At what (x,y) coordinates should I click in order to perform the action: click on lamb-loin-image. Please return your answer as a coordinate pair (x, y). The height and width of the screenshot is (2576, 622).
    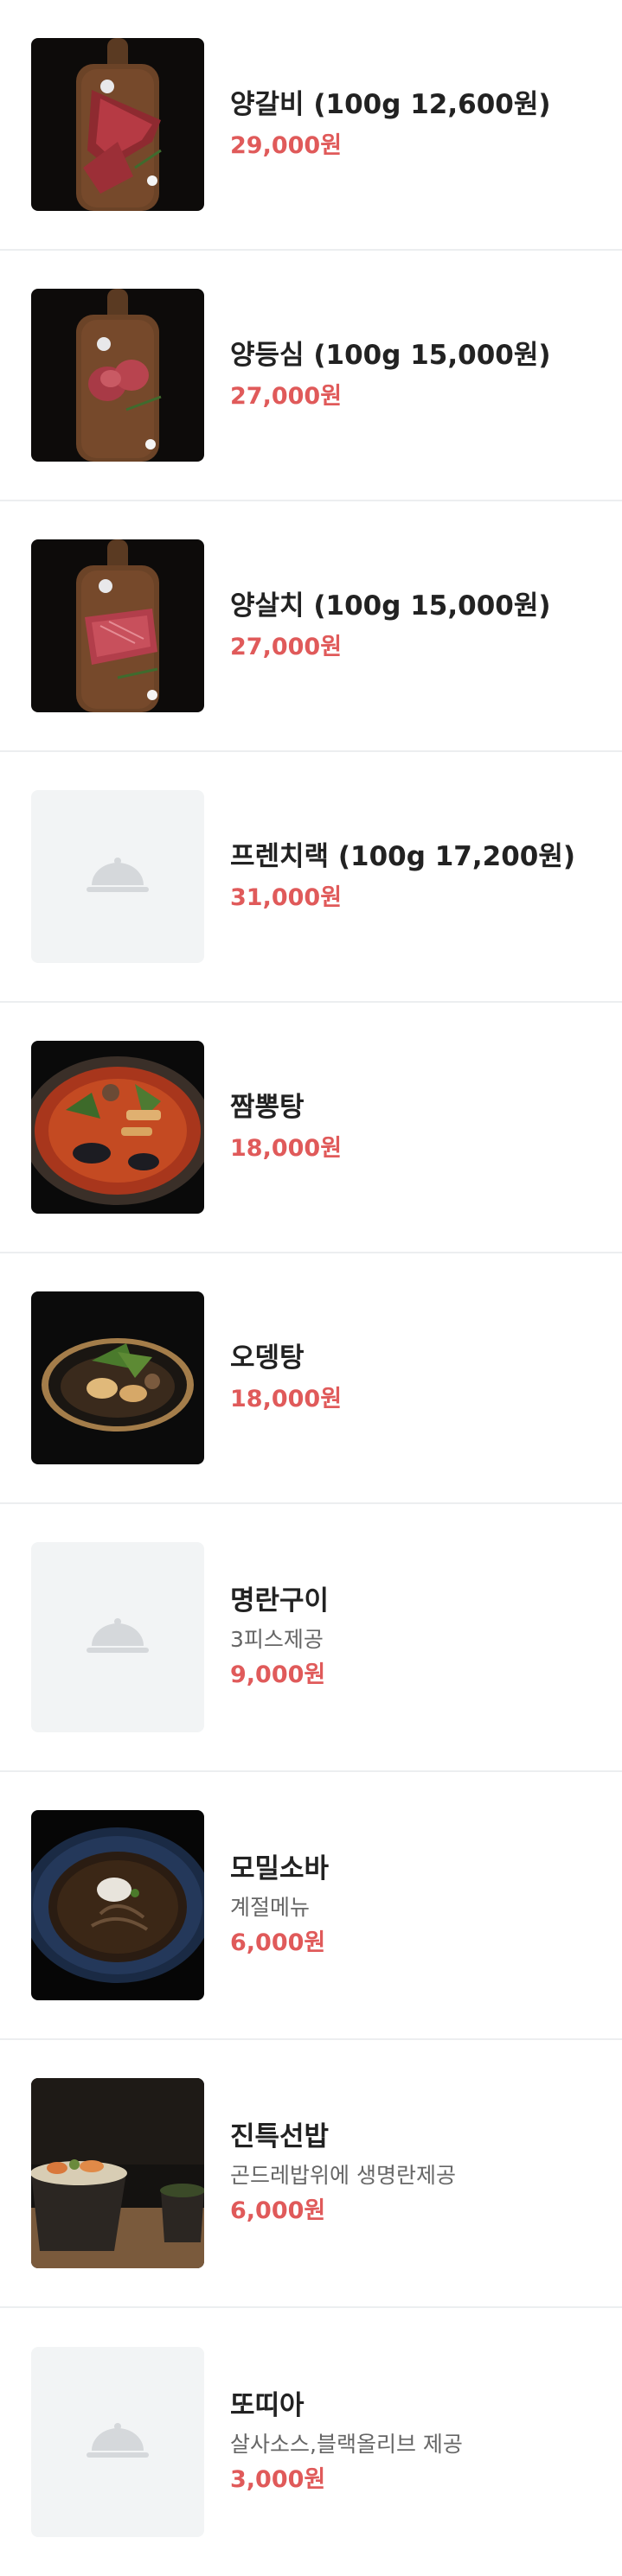
    Looking at the image, I should click on (118, 375).